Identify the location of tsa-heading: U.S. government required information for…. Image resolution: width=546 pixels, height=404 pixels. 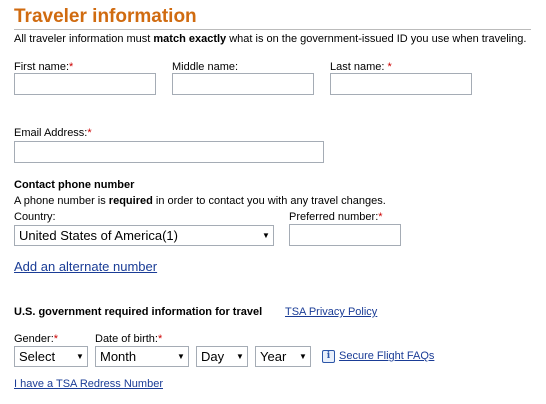
(138, 312).